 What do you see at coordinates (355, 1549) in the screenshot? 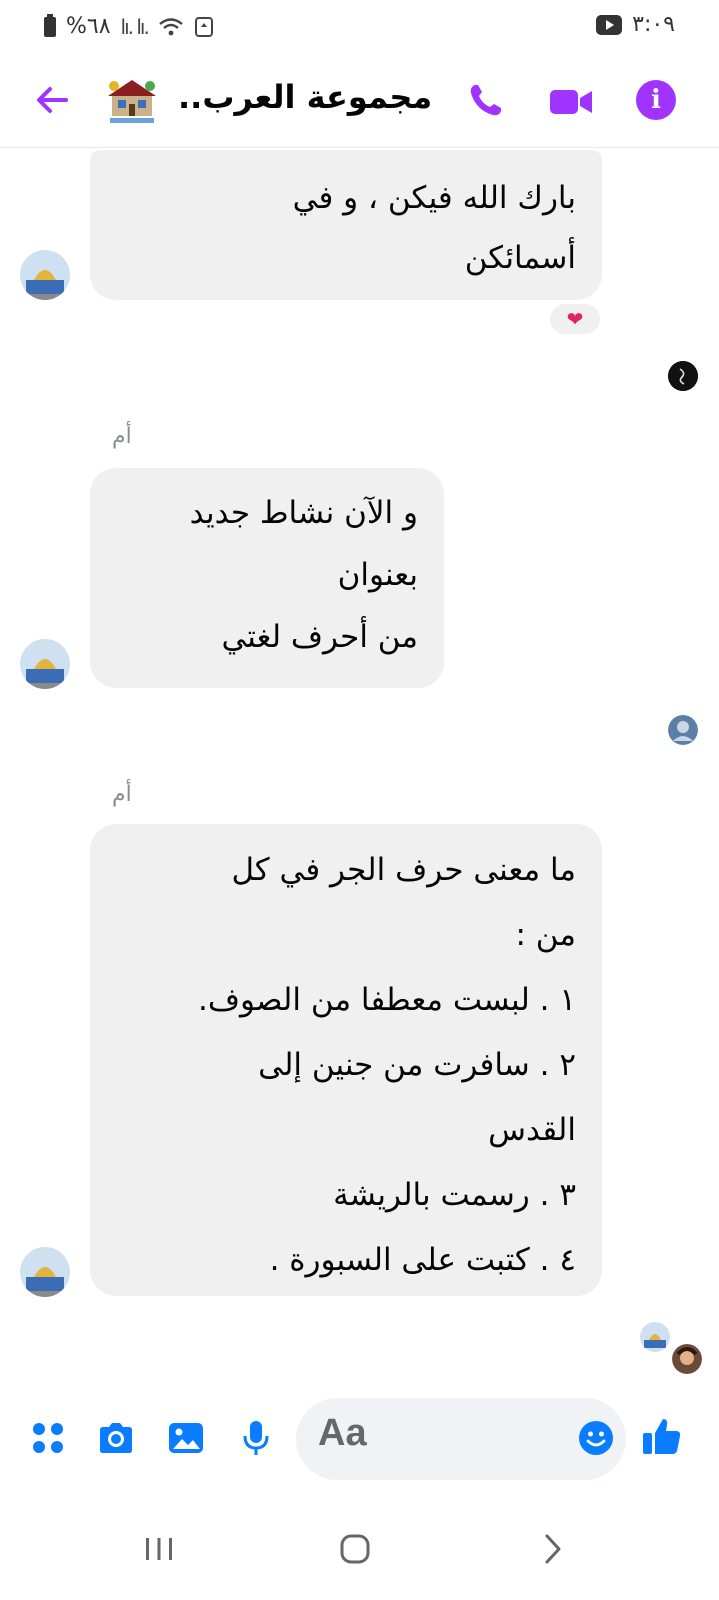
I see `home-icon` at bounding box center [355, 1549].